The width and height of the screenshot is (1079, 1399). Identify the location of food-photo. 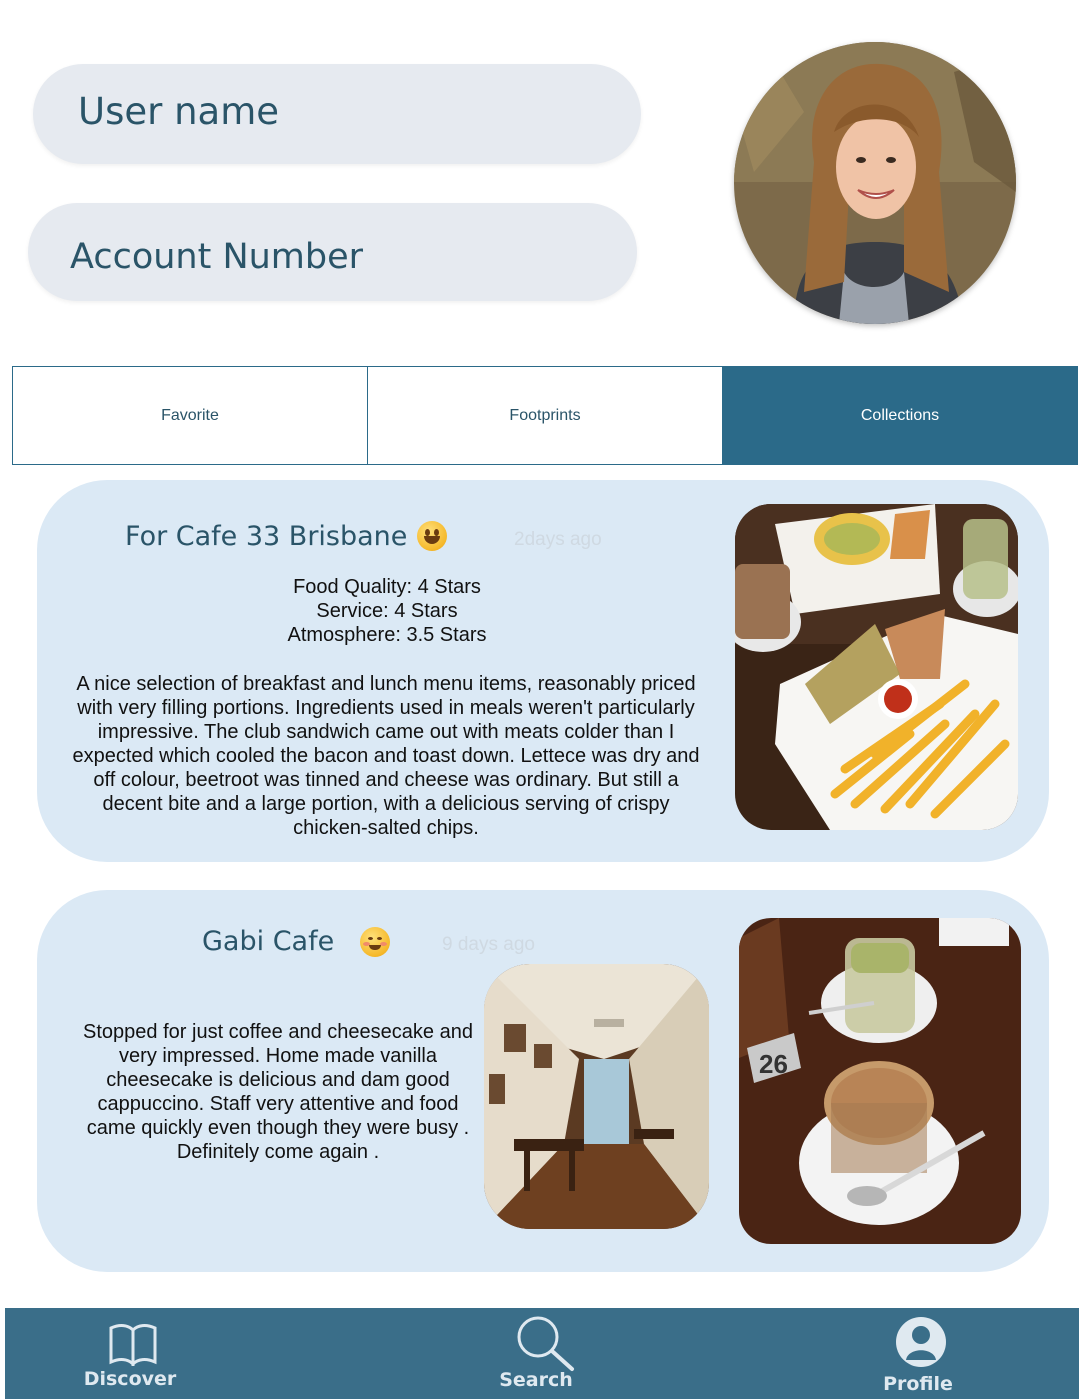
(876, 667).